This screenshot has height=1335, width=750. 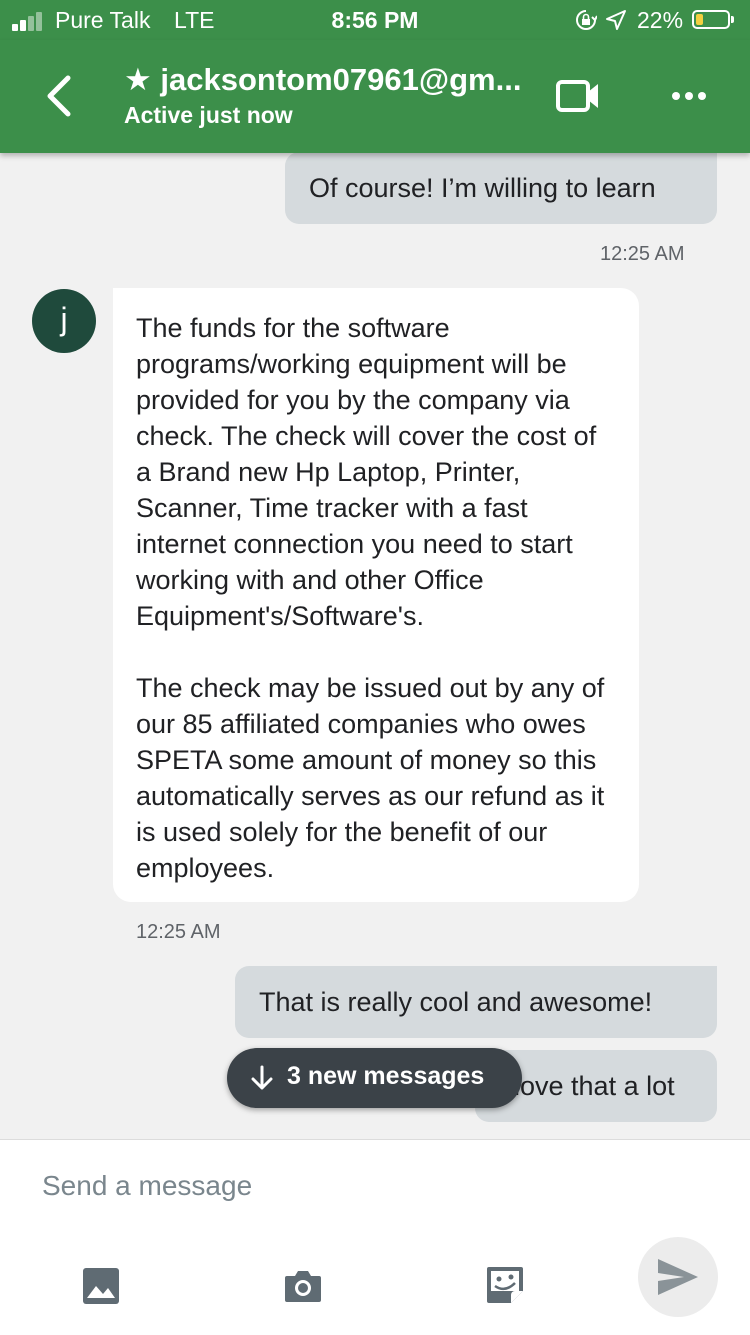 What do you see at coordinates (587, 1086) in the screenshot?
I see `message-text: I love that a lot` at bounding box center [587, 1086].